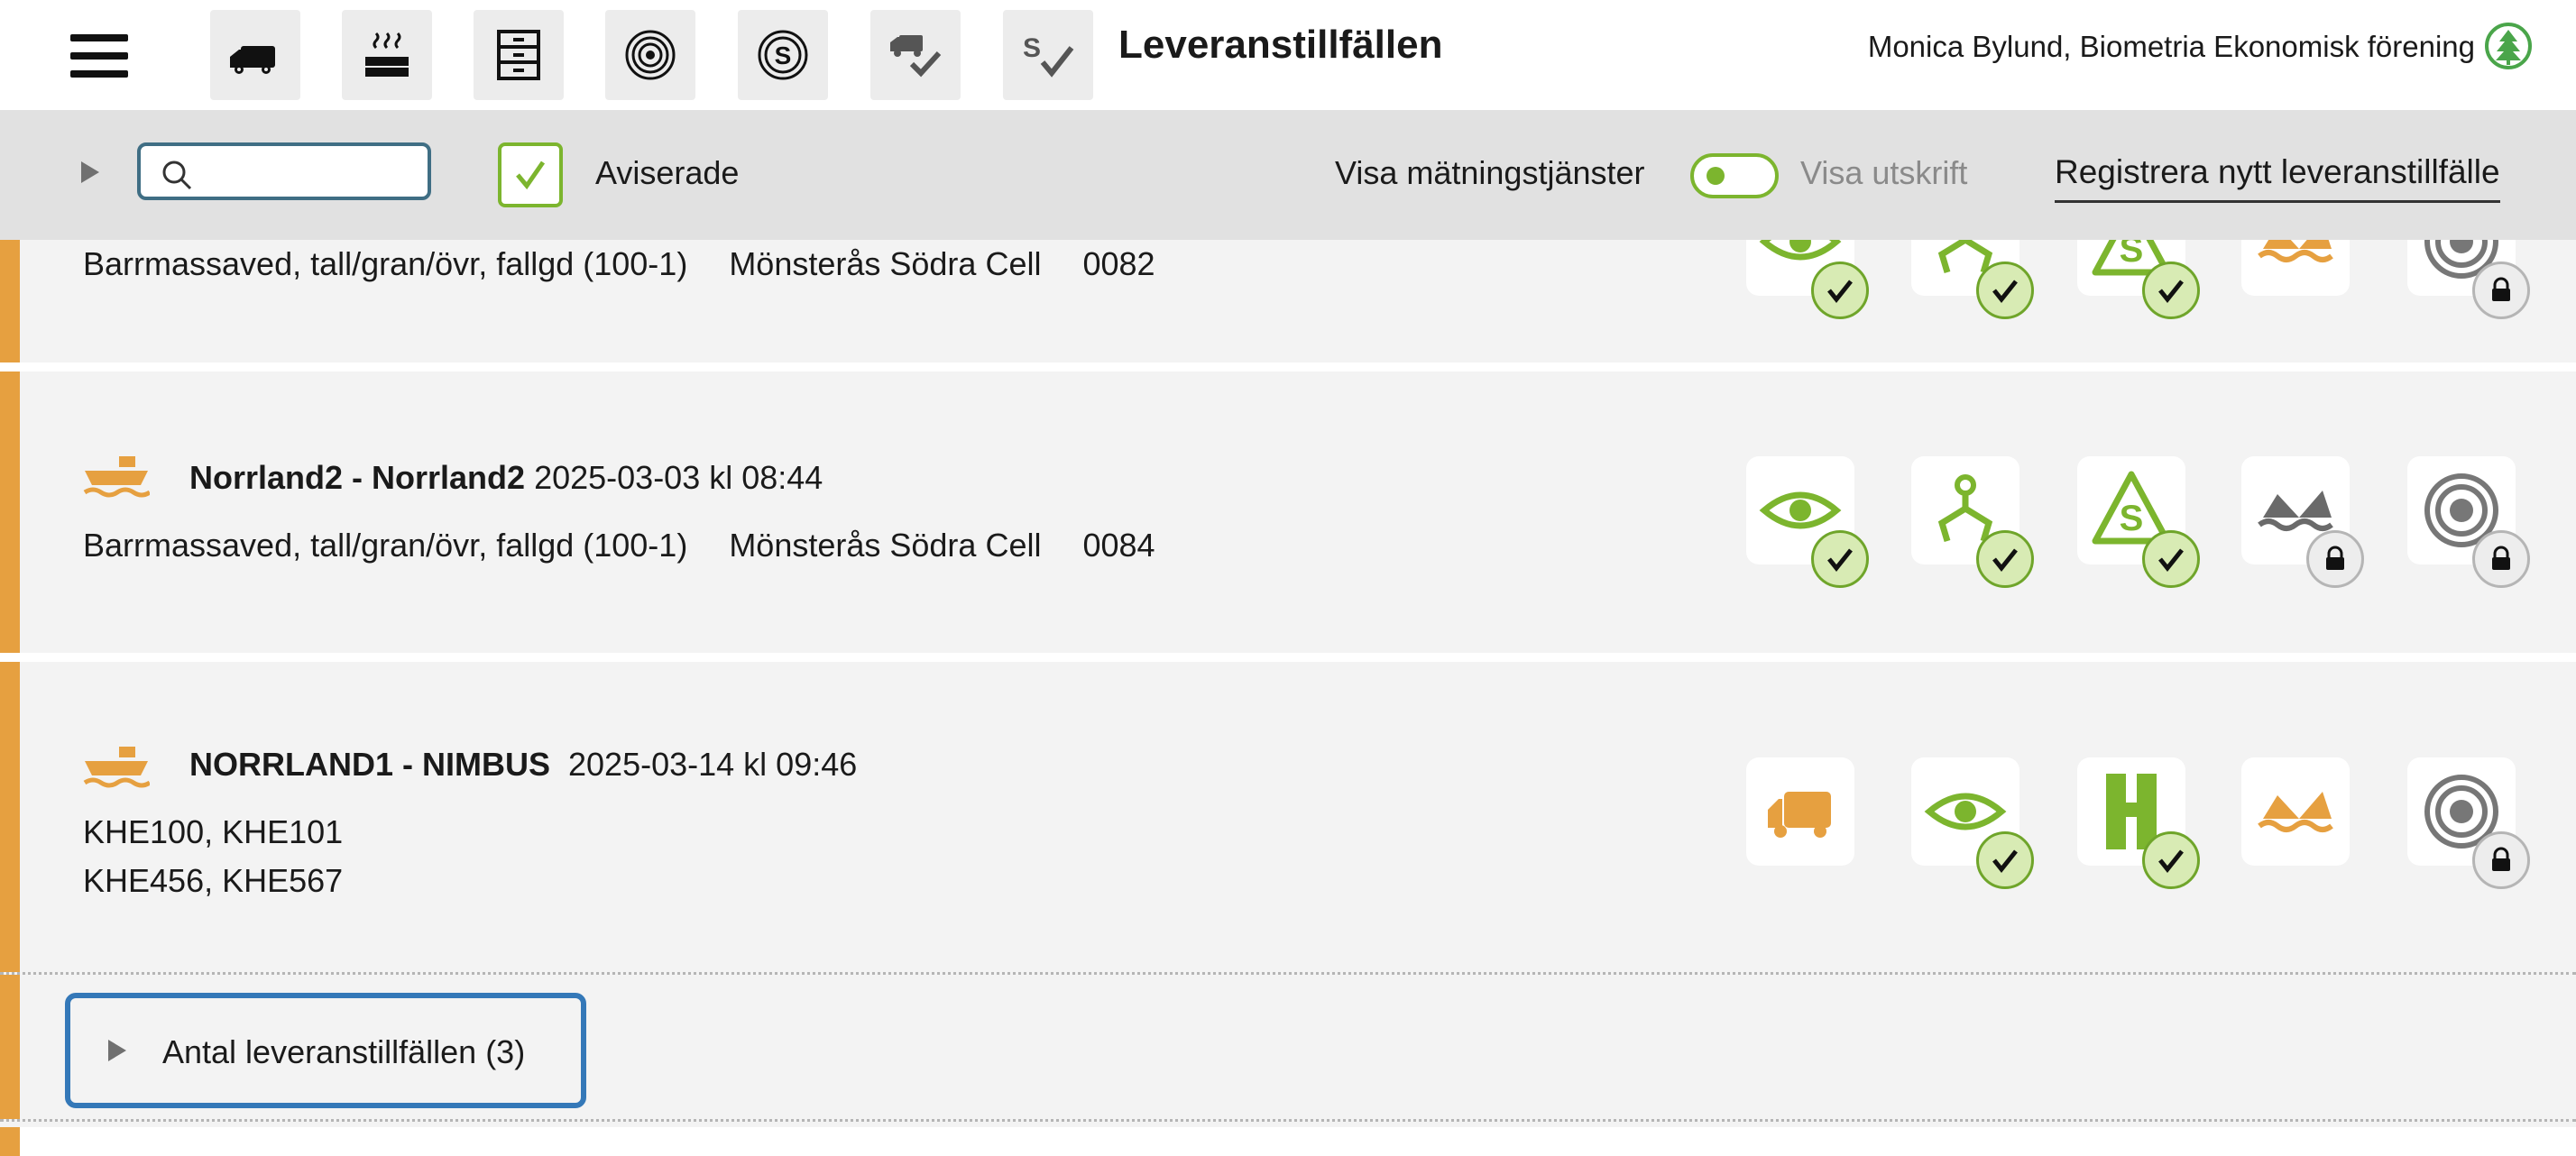 The height and width of the screenshot is (1156, 2576). I want to click on aviserade-checkbox, so click(530, 174).